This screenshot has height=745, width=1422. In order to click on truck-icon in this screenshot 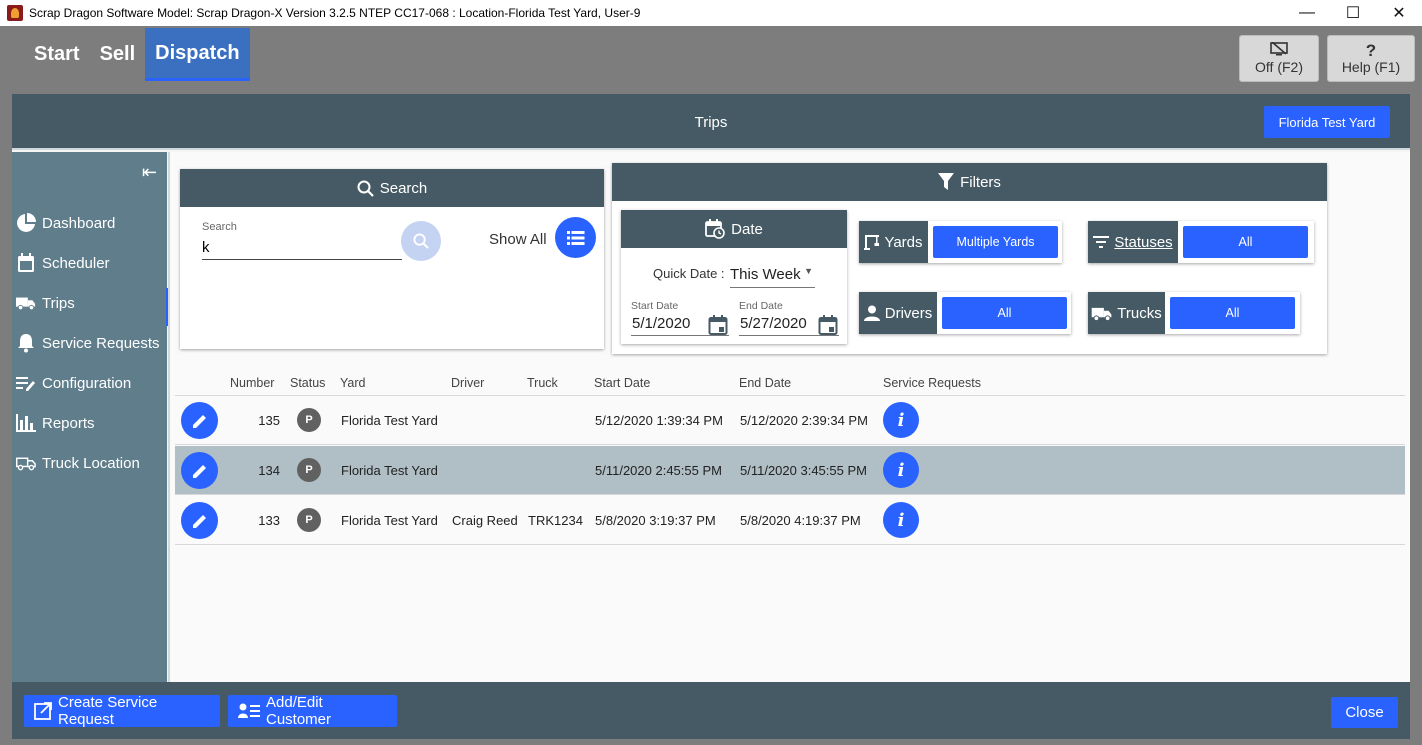, I will do `click(1102, 313)`.